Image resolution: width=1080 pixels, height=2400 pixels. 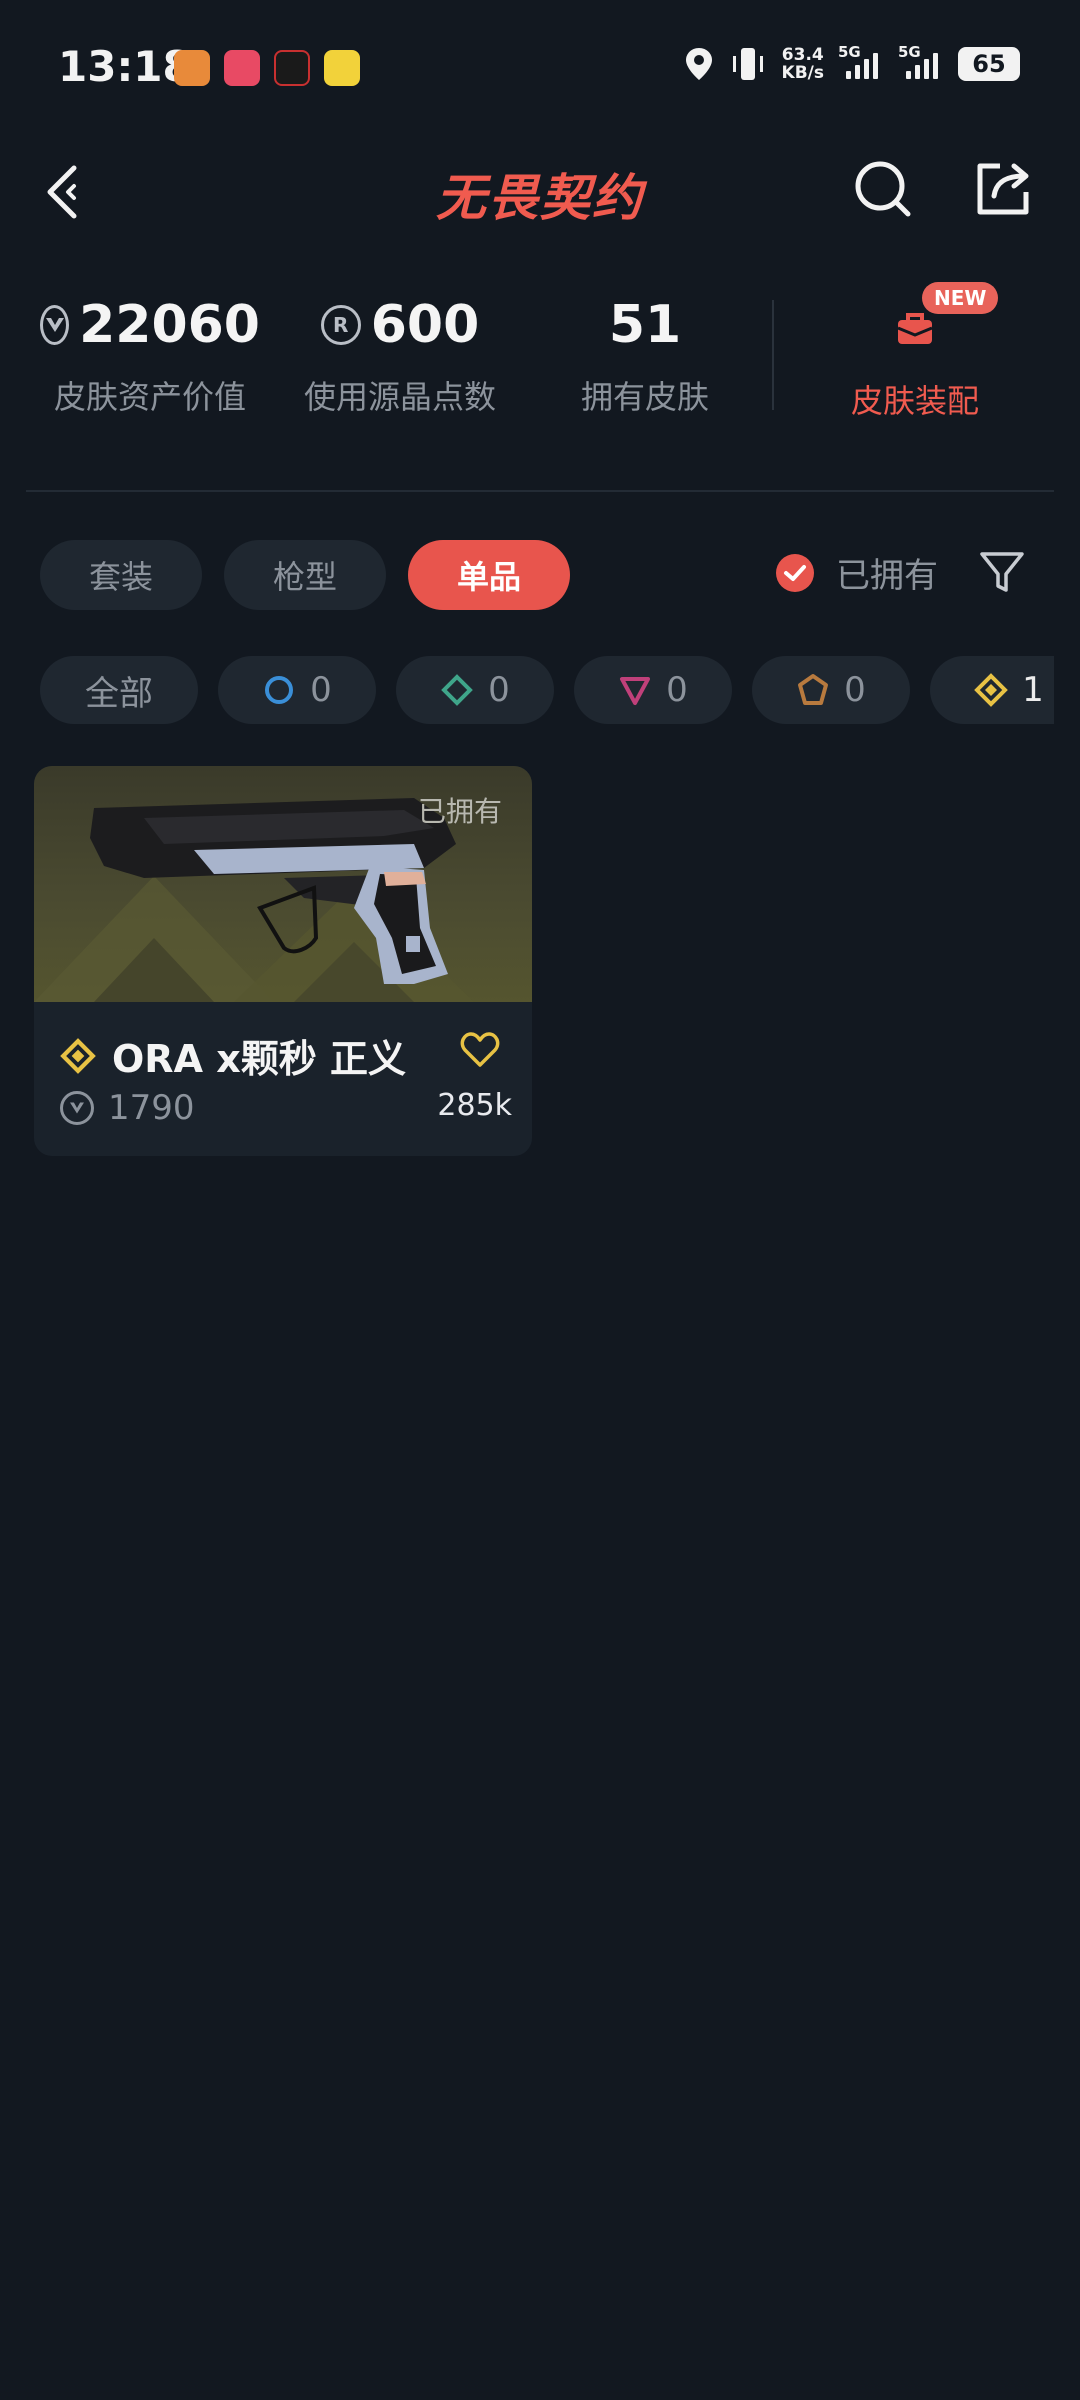 What do you see at coordinates (499, 690) in the screenshot?
I see `tier-chip-deluxe-count: 0` at bounding box center [499, 690].